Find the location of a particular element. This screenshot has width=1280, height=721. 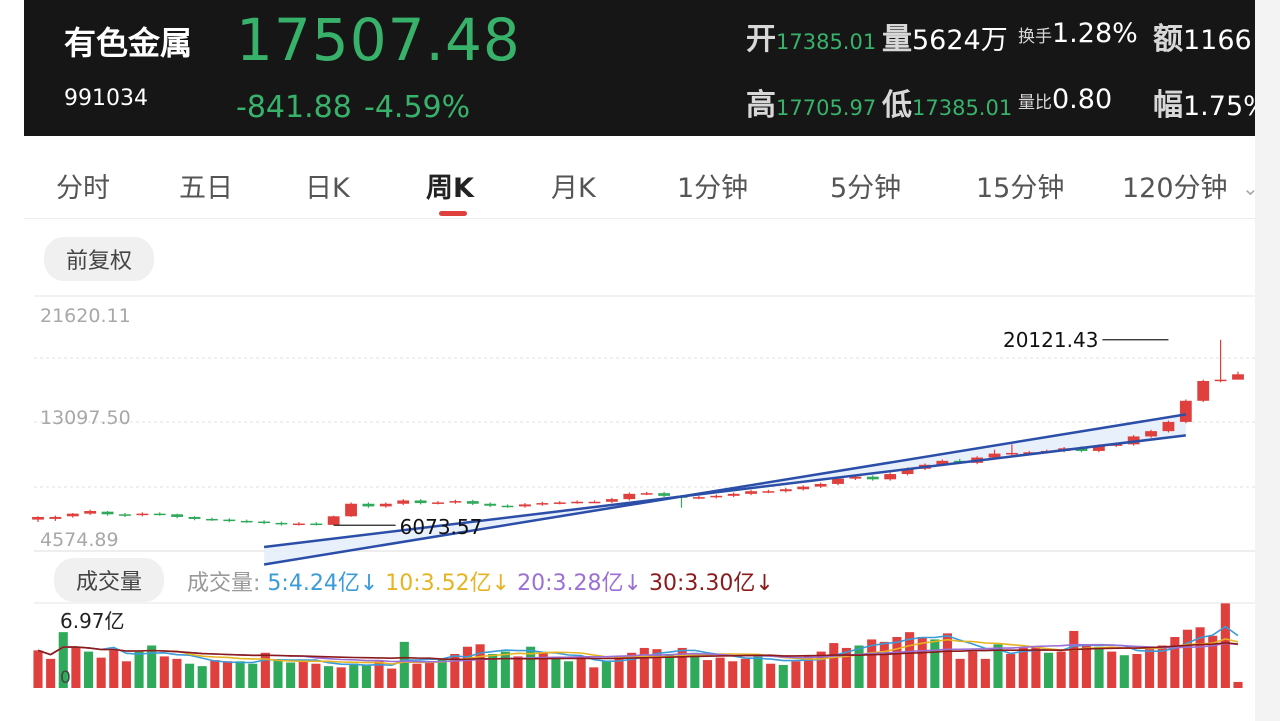

ma20-value: 20:3.28亿 is located at coordinates (570, 583).